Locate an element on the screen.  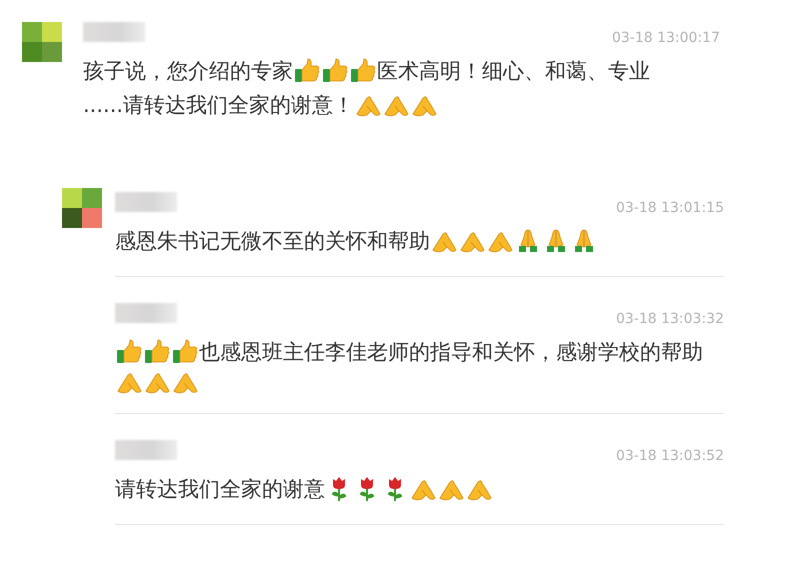
message-text: 也感恩班主任李佳老师的指导和关怀，感谢学校的帮 is located at coordinates (440, 352).